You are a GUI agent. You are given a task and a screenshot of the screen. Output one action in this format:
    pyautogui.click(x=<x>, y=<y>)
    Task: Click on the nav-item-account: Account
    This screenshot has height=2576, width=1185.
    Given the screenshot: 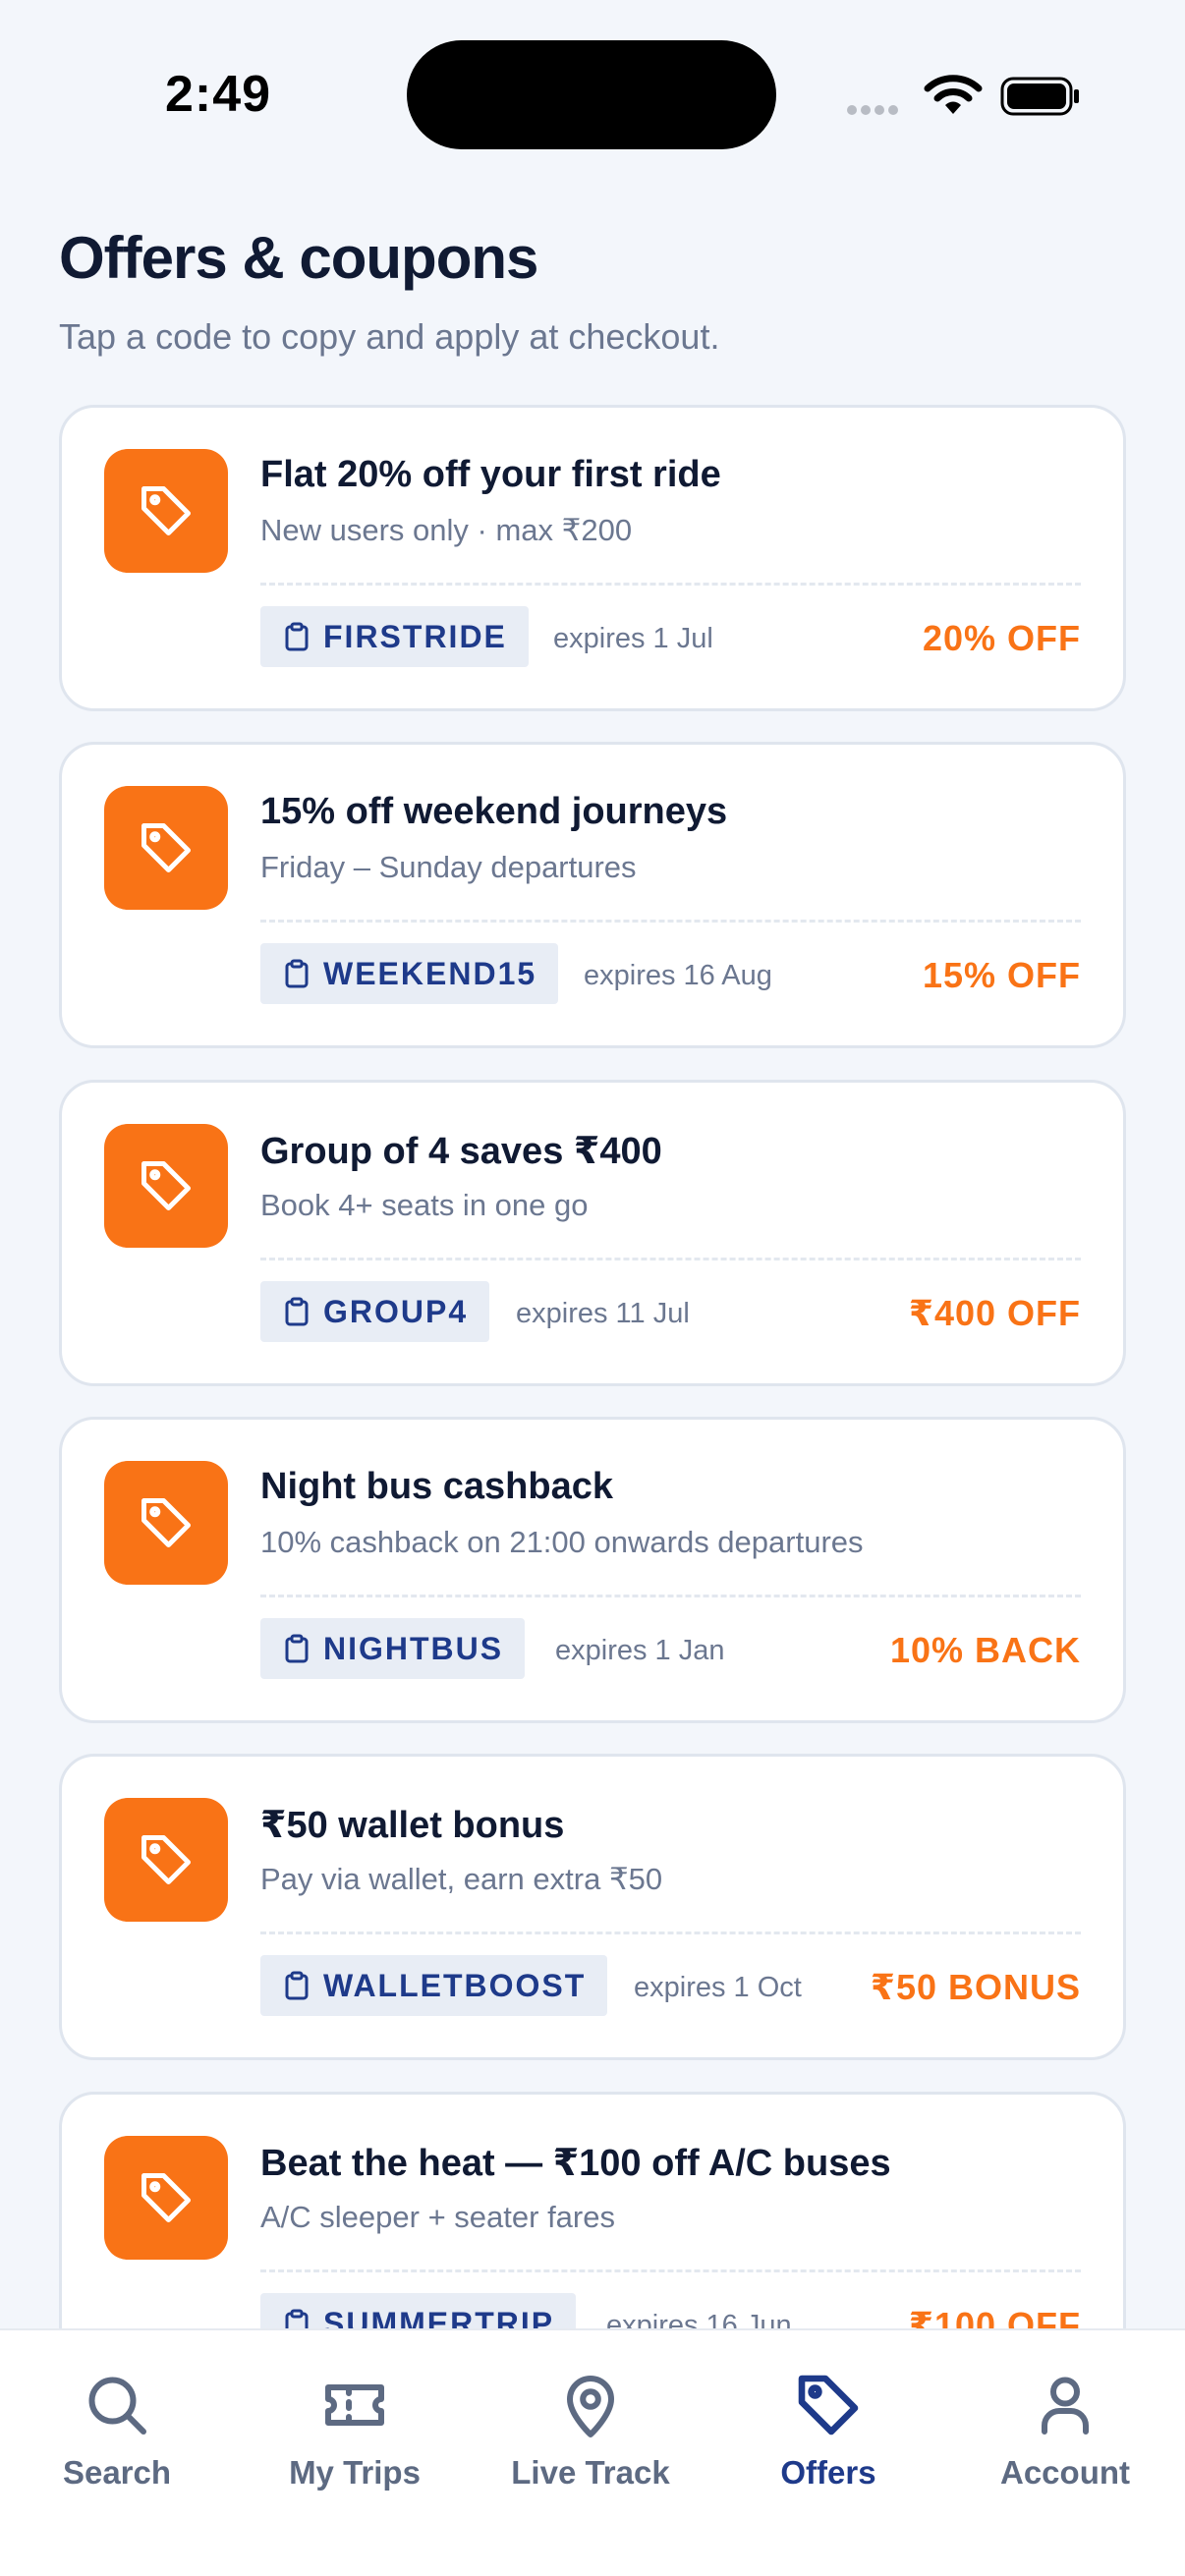 What is the action you would take?
    pyautogui.click(x=1065, y=2431)
    